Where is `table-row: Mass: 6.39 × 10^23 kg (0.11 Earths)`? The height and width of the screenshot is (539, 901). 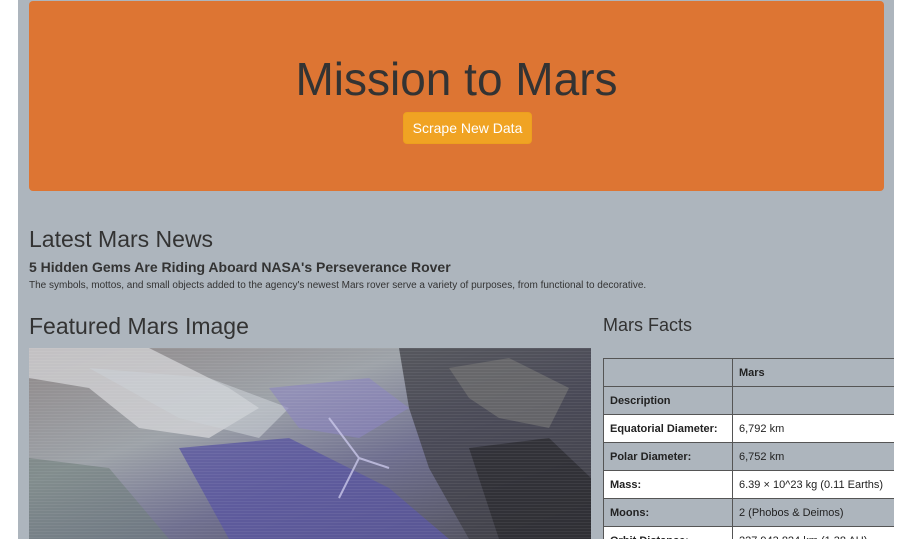 table-row: Mass: 6.39 × 10^23 kg (0.11 Earths) is located at coordinates (748, 484).